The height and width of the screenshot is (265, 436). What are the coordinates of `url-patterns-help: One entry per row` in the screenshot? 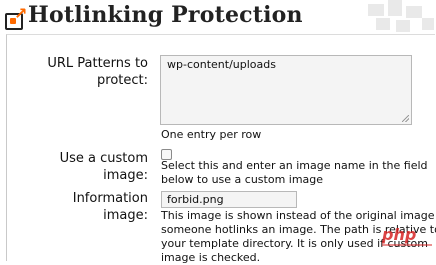 It's located at (211, 134).